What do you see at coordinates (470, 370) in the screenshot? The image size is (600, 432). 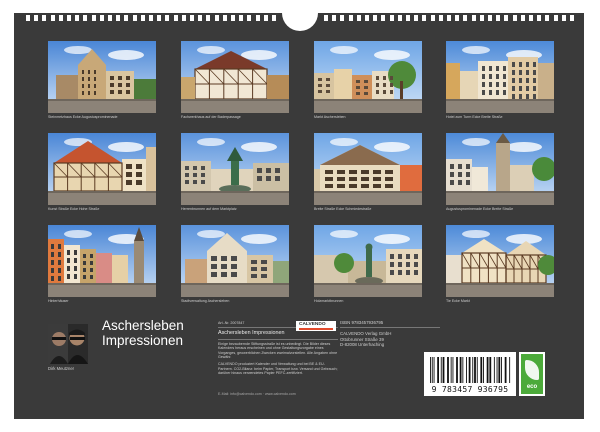 I see `barcode-bars` at bounding box center [470, 370].